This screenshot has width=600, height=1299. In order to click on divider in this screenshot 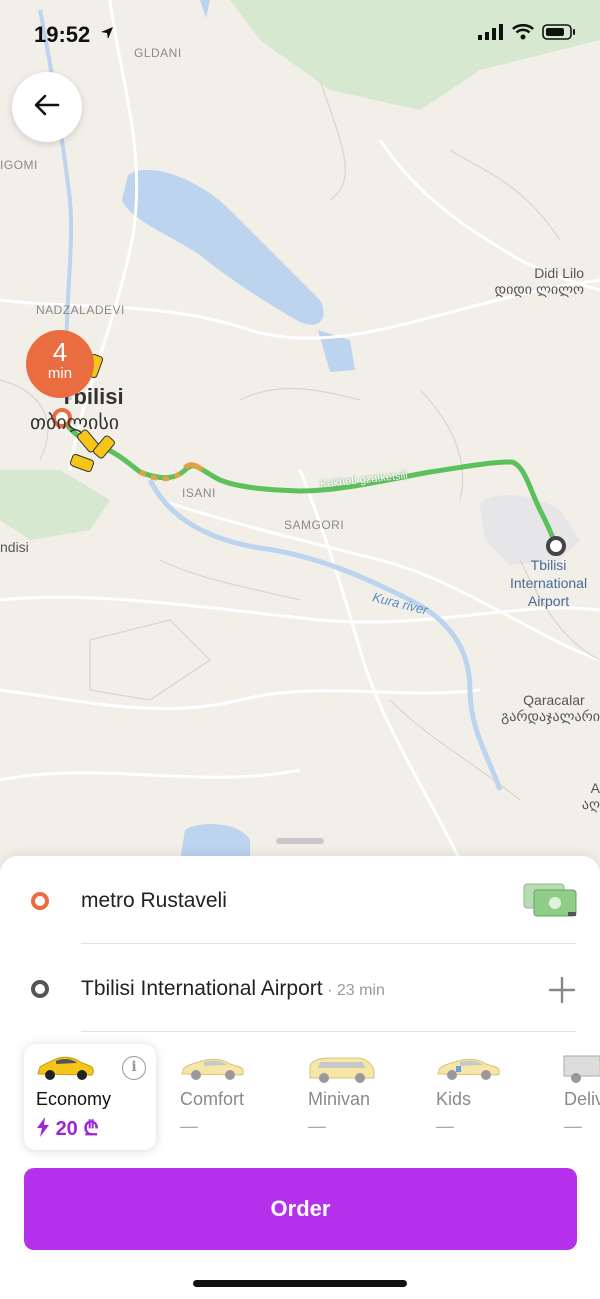, I will do `click(328, 1031)`.